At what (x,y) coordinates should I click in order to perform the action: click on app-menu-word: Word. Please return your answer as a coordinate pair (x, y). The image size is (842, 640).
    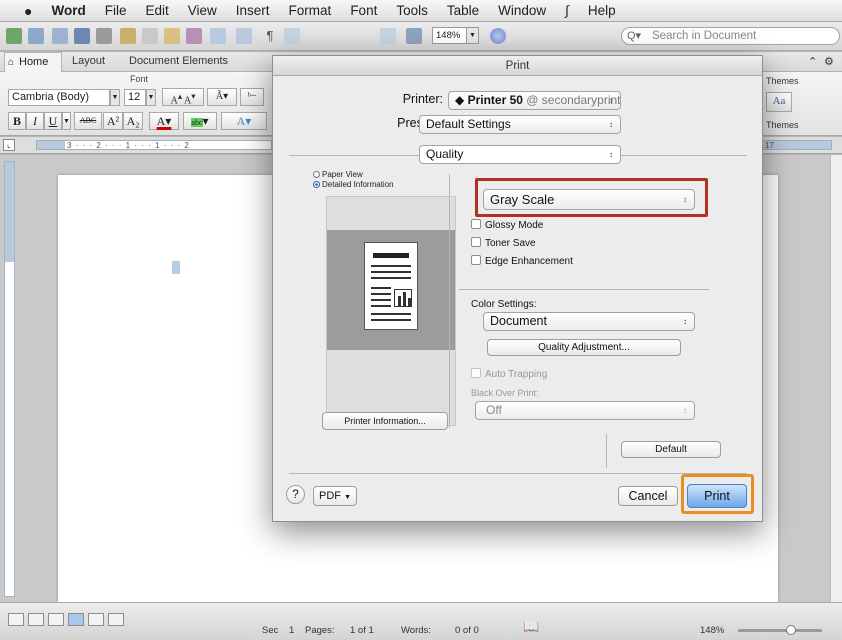
    Looking at the image, I should click on (68, 10).